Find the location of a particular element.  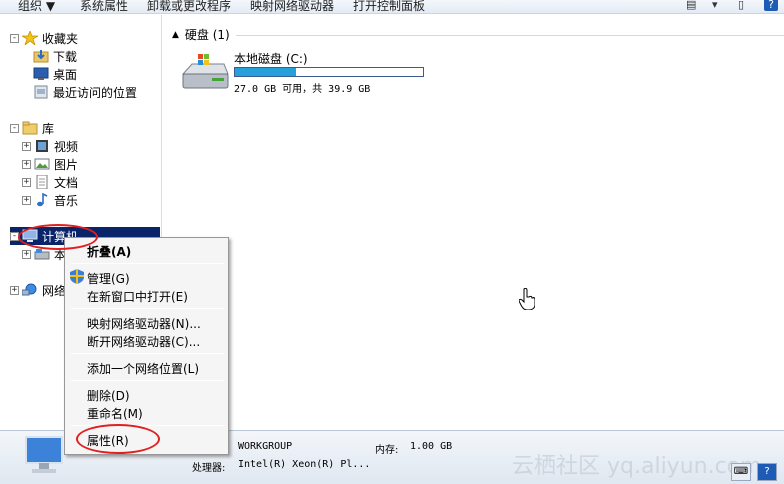

command-bar: 组织 ▼ 系统属性 卸载或更改程序 映射网络驱动器 打开控制面板 ▤ ▾ ▯ ? is located at coordinates (392, 7).